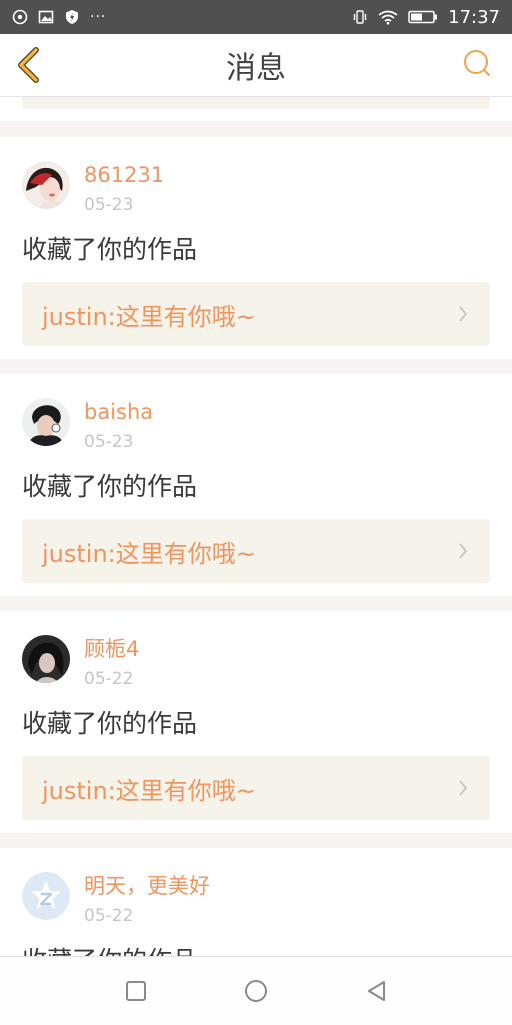  Describe the element at coordinates (59, 17) in the screenshot. I see `status-left-icons: ···` at that location.